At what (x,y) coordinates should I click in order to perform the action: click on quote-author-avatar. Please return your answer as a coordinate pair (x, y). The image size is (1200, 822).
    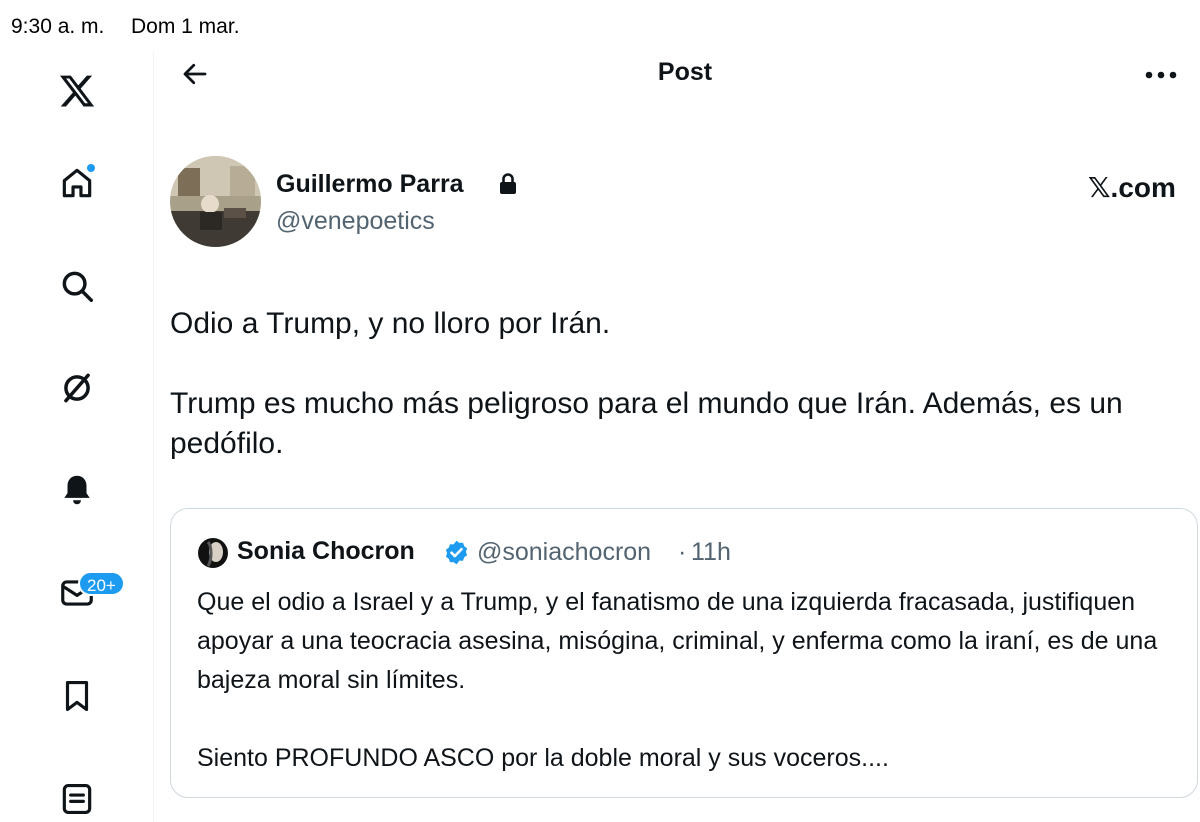
    Looking at the image, I should click on (213, 553).